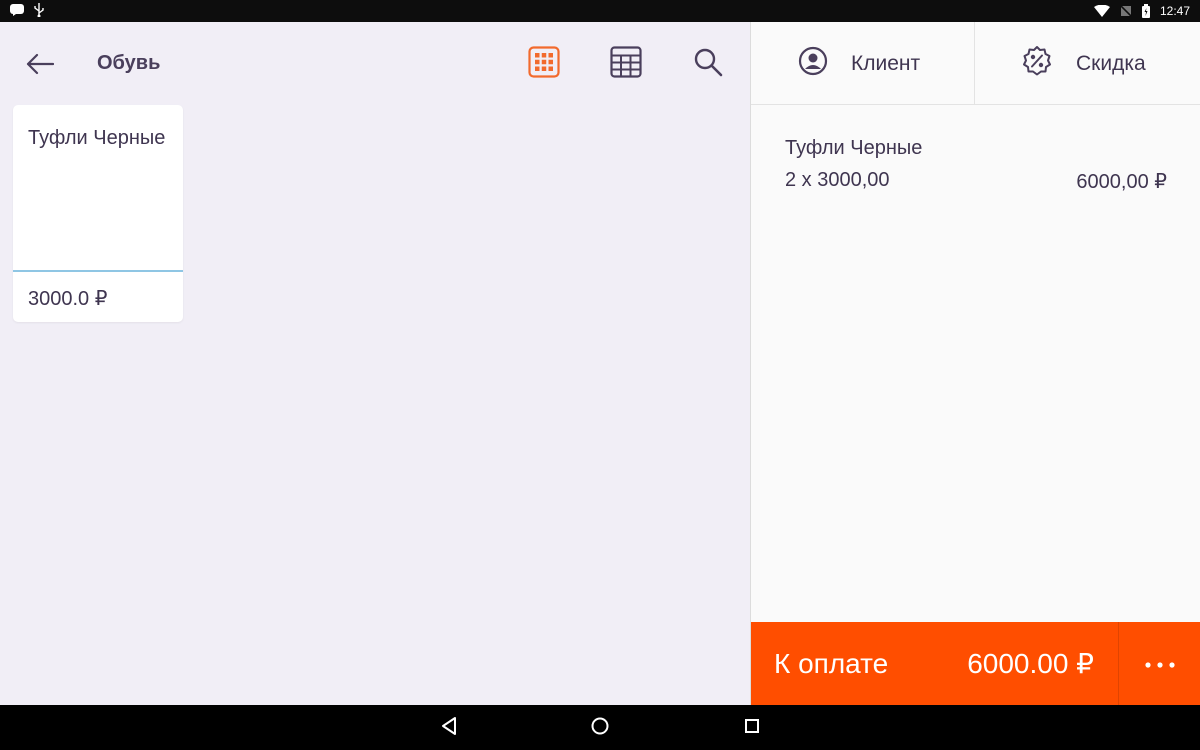 The image size is (1200, 750). I want to click on discount-badge-icon, so click(1037, 63).